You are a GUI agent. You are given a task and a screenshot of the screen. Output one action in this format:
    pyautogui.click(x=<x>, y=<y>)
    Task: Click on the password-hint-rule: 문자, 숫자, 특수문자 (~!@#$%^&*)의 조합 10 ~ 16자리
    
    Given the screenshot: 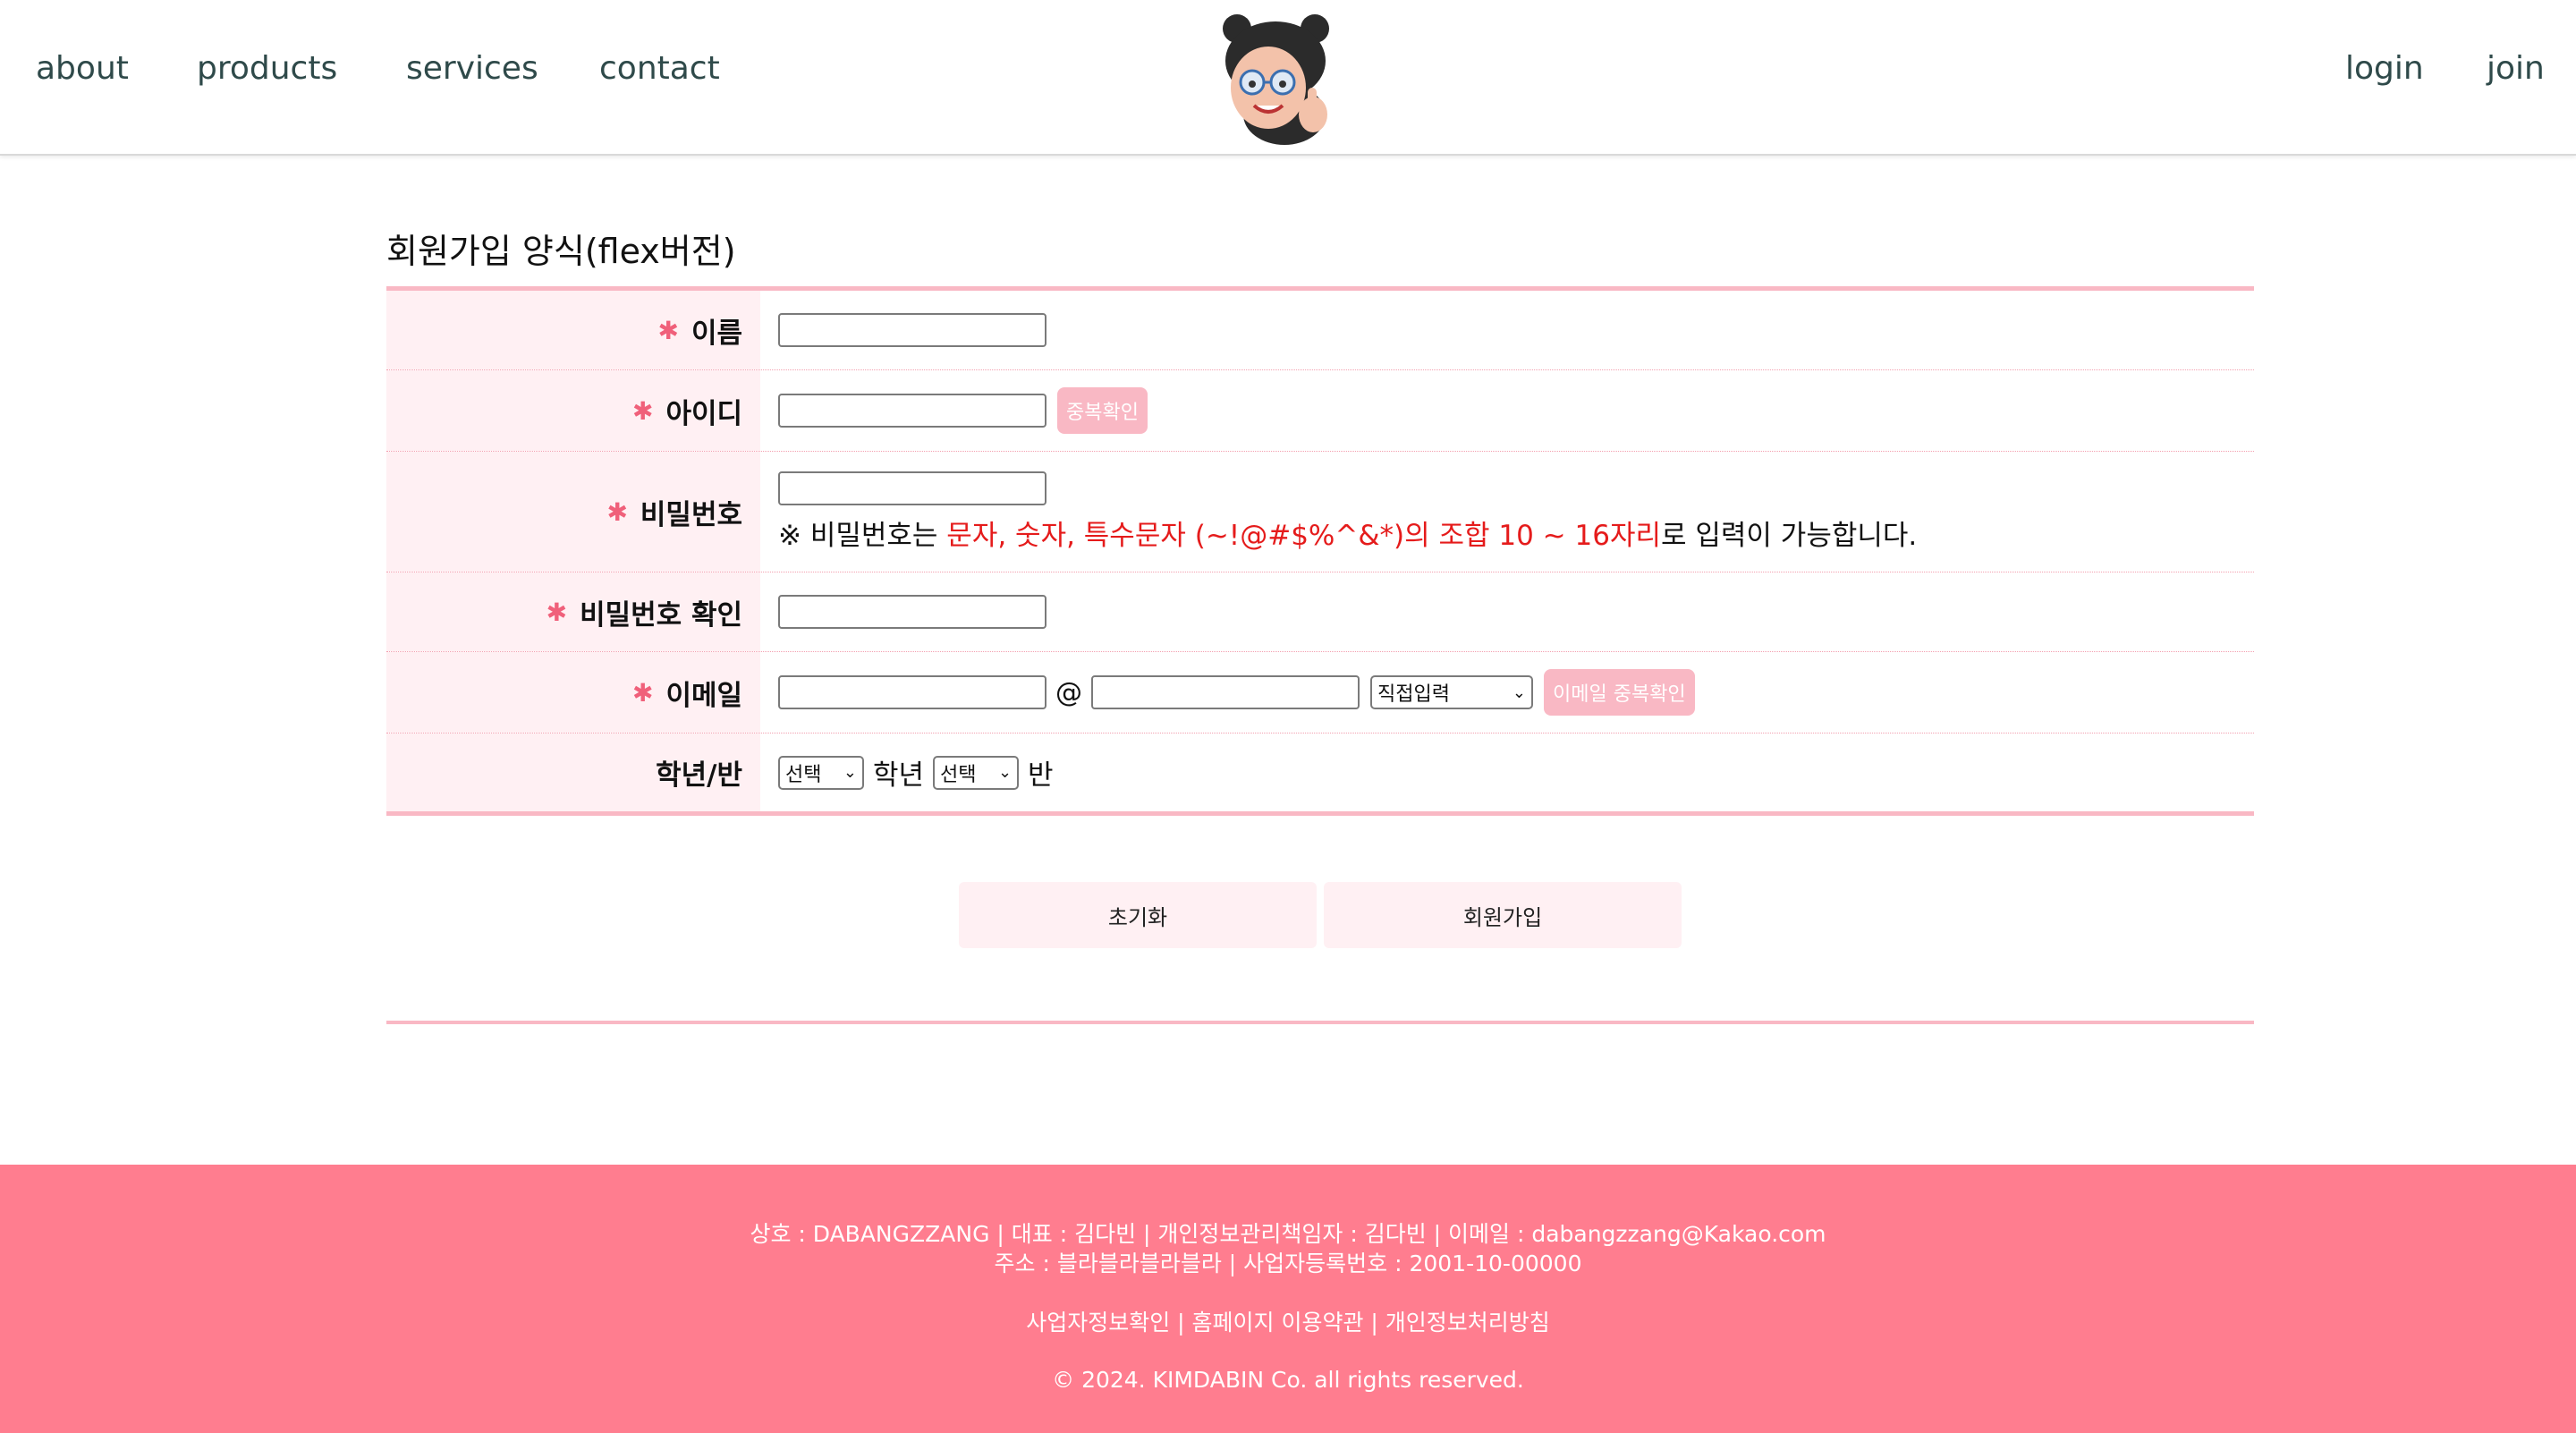 What is the action you would take?
    pyautogui.click(x=1304, y=535)
    